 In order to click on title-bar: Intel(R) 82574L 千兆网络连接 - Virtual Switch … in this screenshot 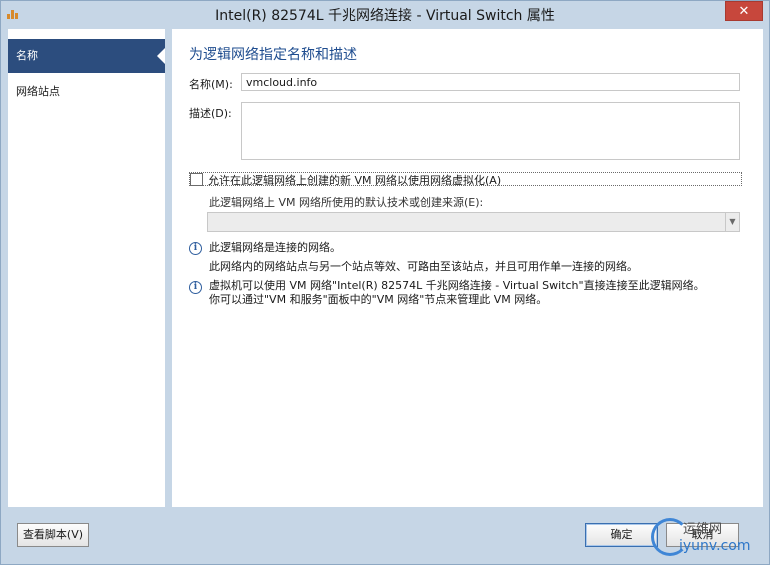, I will do `click(385, 14)`.